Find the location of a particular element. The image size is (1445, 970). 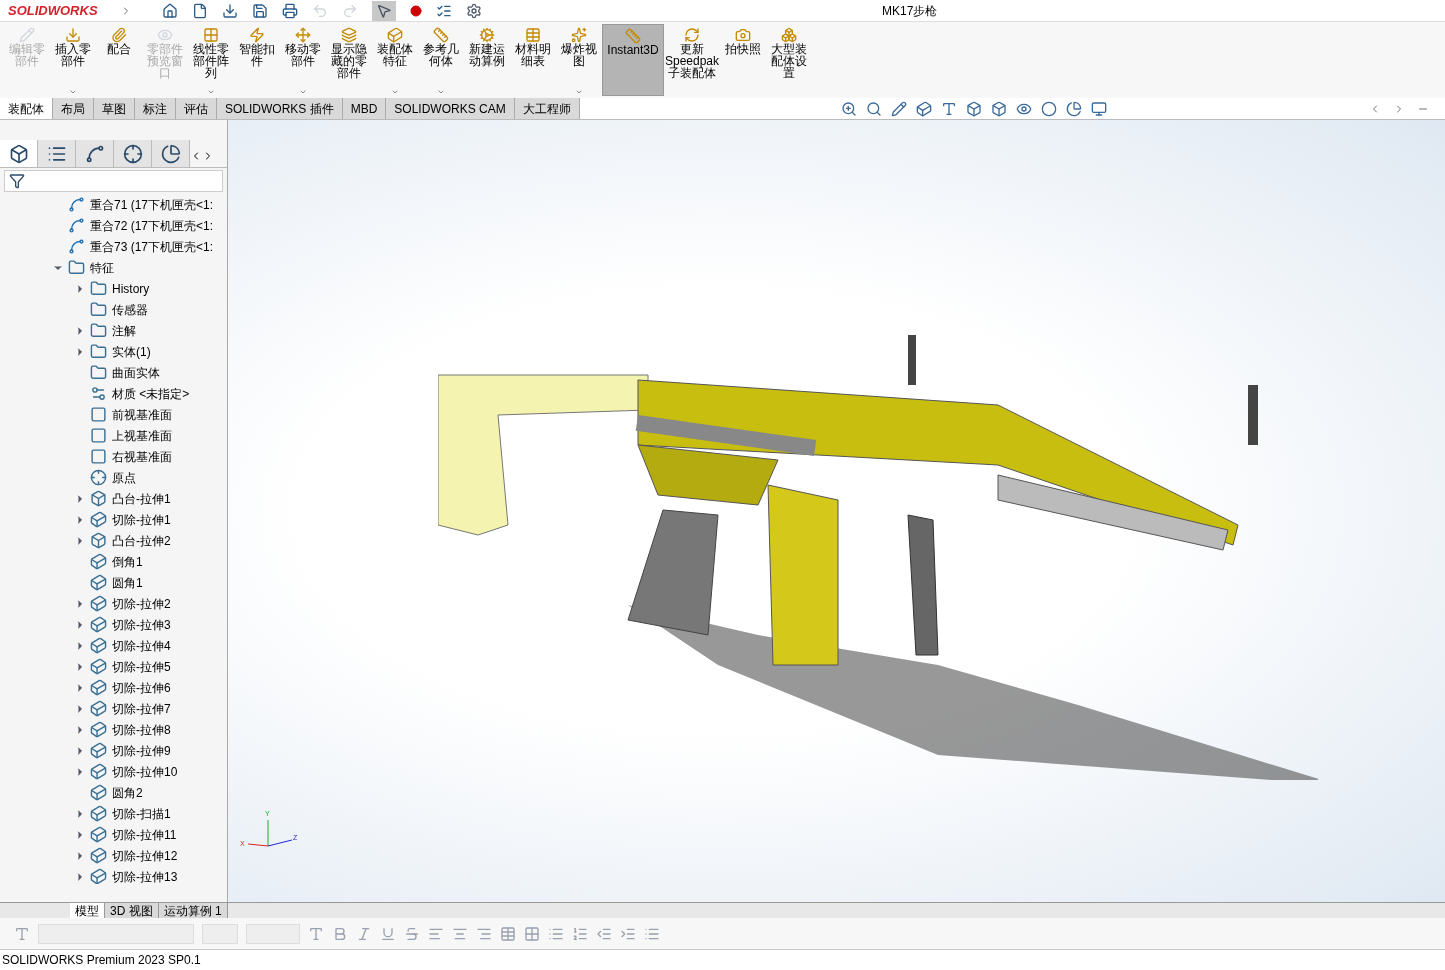

ribbon-button: 插入零部件 is located at coordinates (73, 60).